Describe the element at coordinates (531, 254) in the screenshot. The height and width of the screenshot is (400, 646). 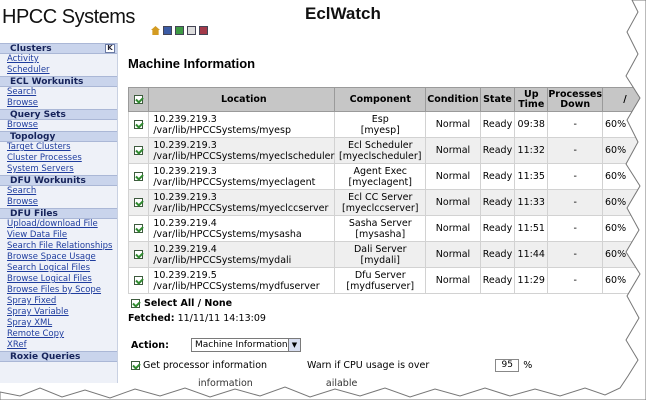
I see `uptime-cell: 11:44` at that location.